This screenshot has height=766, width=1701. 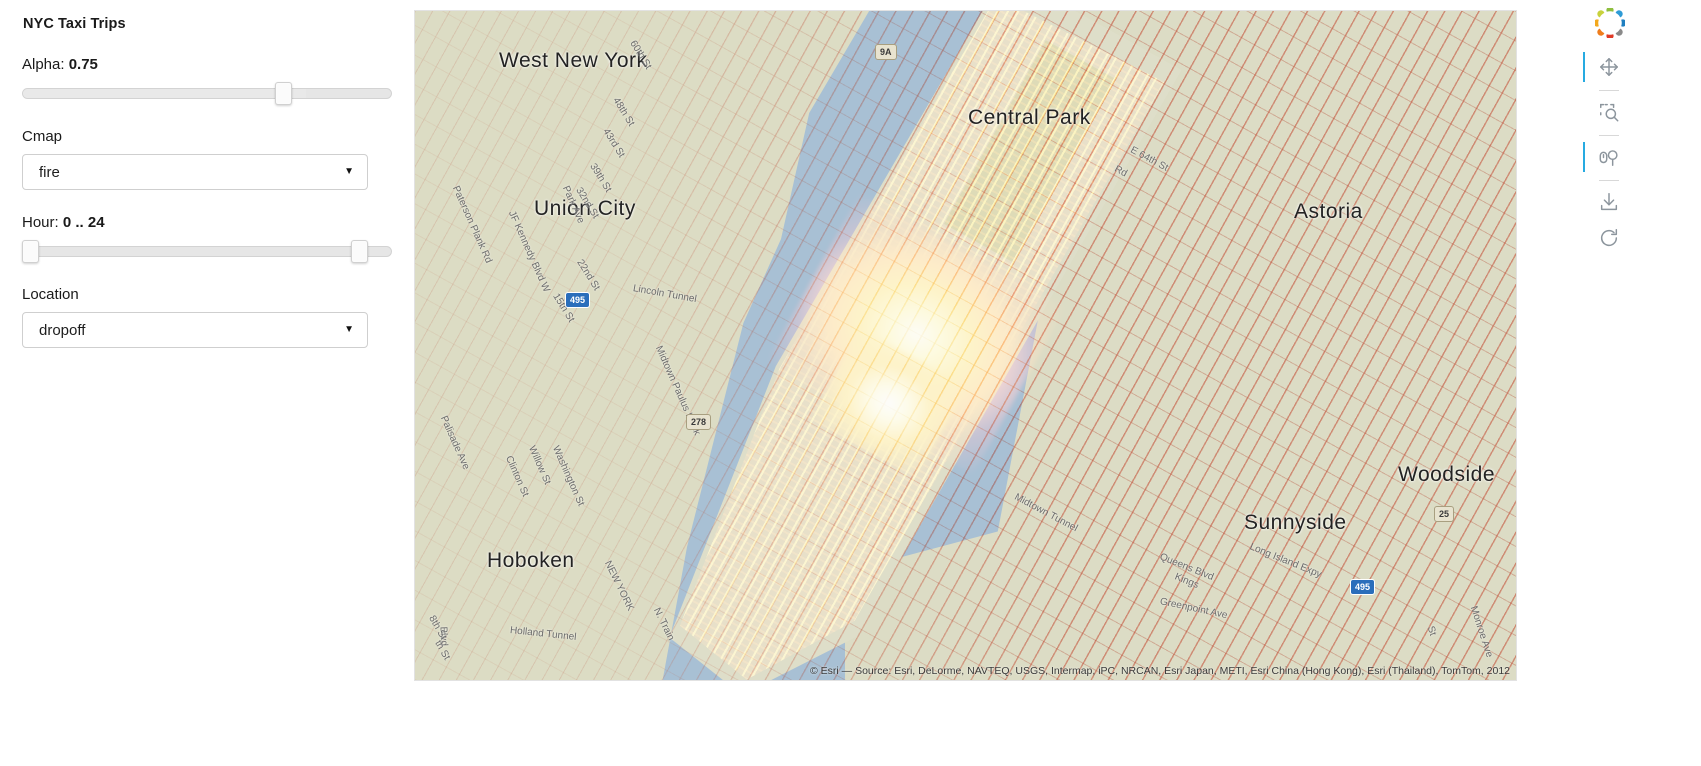 What do you see at coordinates (50, 294) in the screenshot?
I see `location-label: Location` at bounding box center [50, 294].